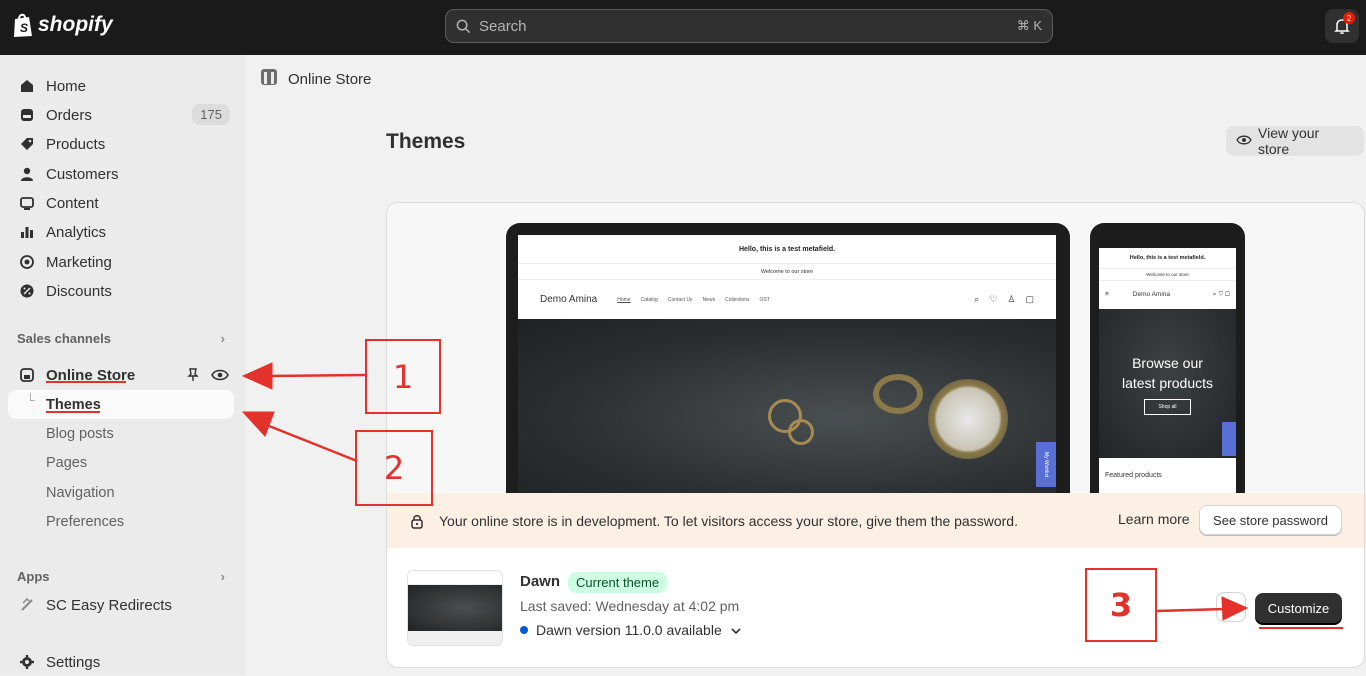 Image resolution: width=1366 pixels, height=676 pixels. I want to click on more-actions-button, so click(1231, 607).